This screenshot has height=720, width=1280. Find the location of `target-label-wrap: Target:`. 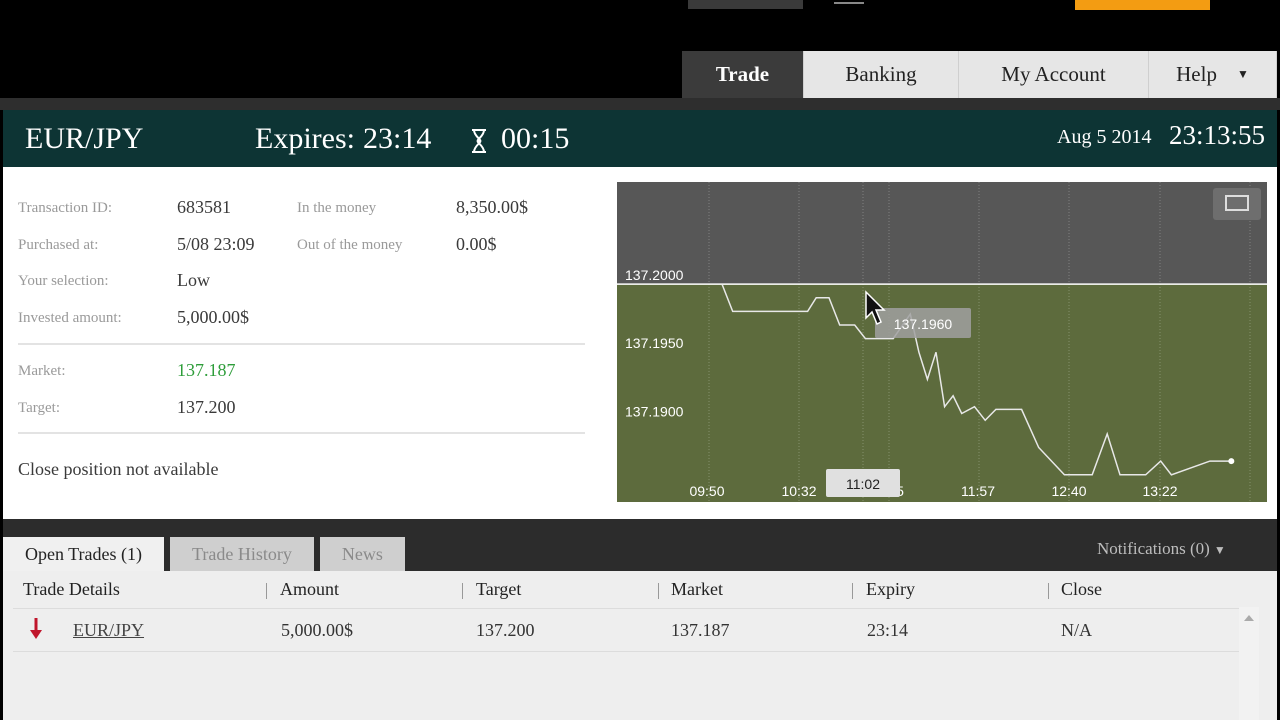

target-label-wrap: Target: is located at coordinates (39, 408).